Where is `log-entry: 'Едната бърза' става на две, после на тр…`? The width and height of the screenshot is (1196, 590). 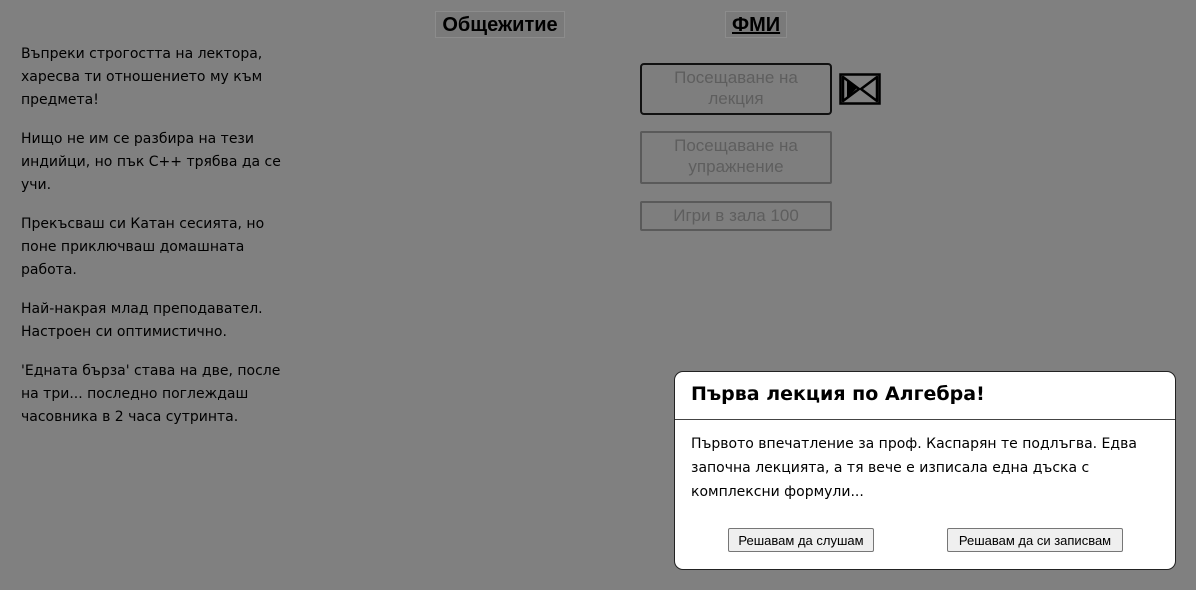
log-entry: 'Едната бърза' става на две, после на тр… is located at coordinates (151, 394).